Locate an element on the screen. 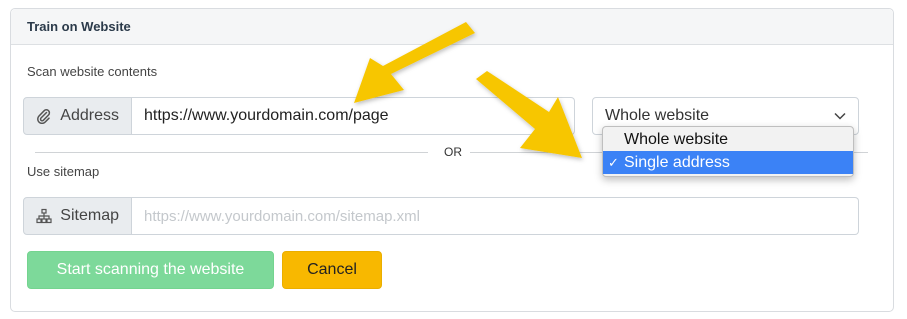 The image size is (907, 319). annotation-arrows is located at coordinates (468, 90).